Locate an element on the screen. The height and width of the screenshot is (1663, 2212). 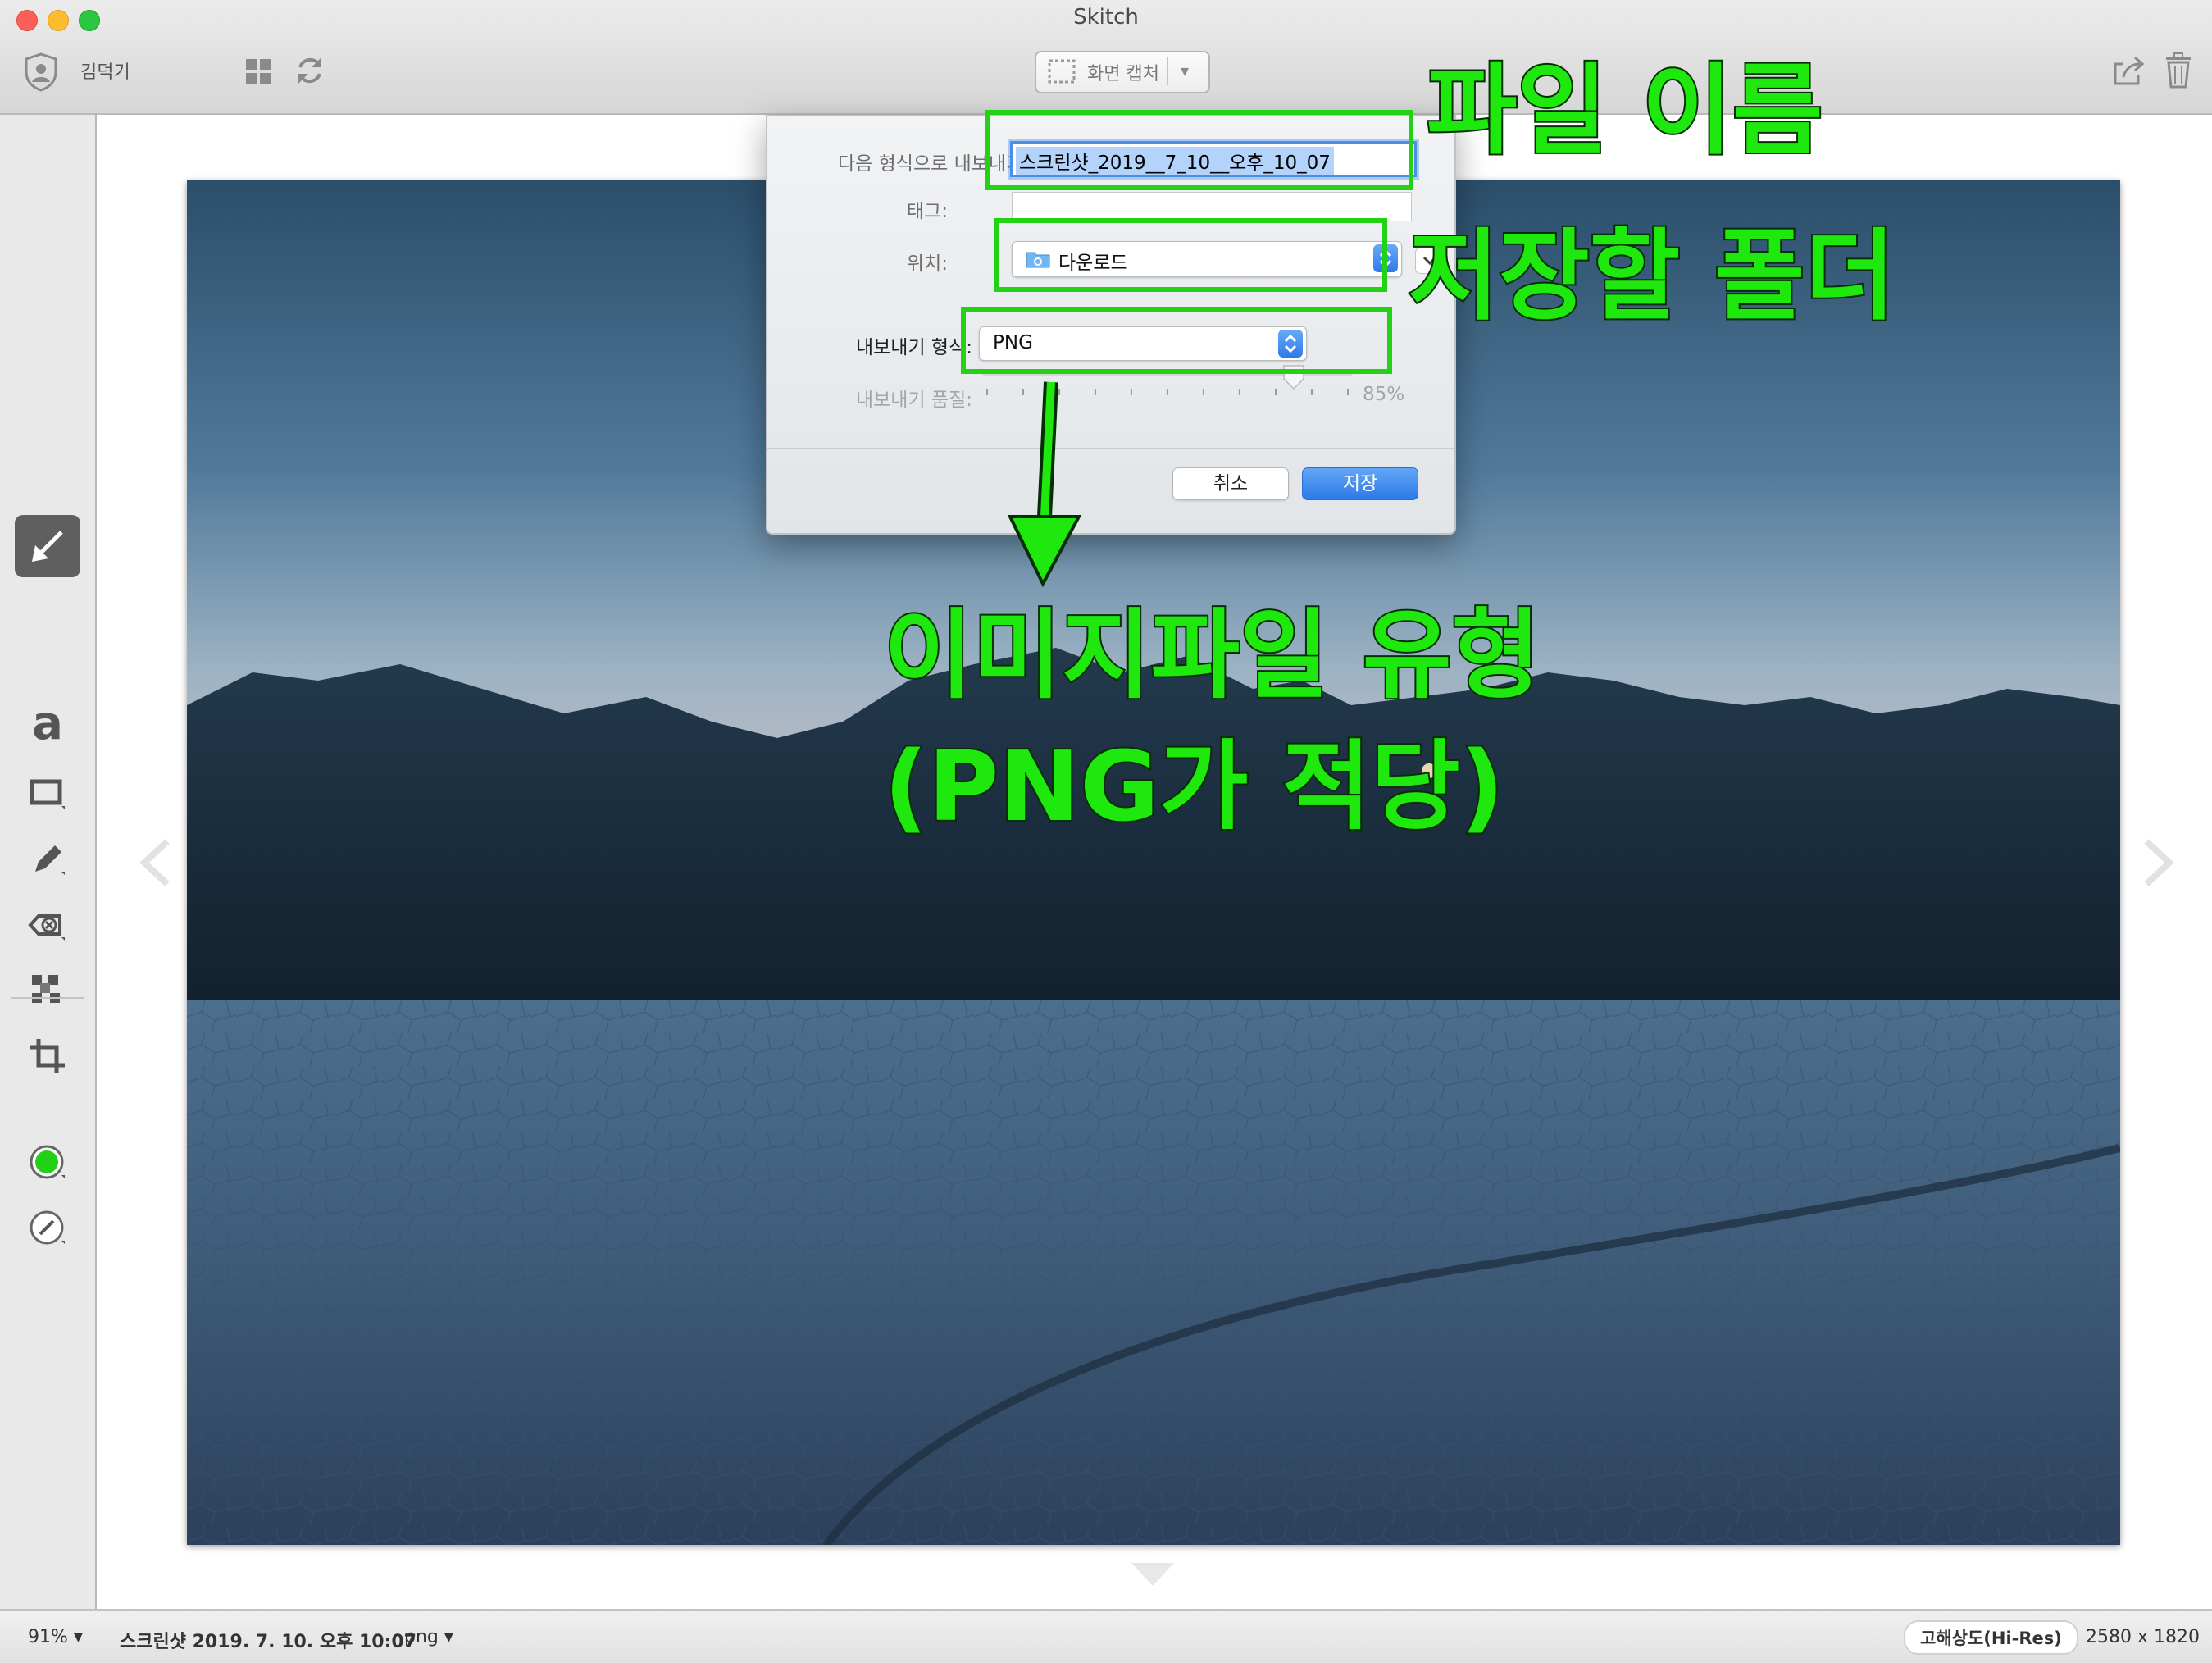
cancel-button: 취소 is located at coordinates (1230, 483).